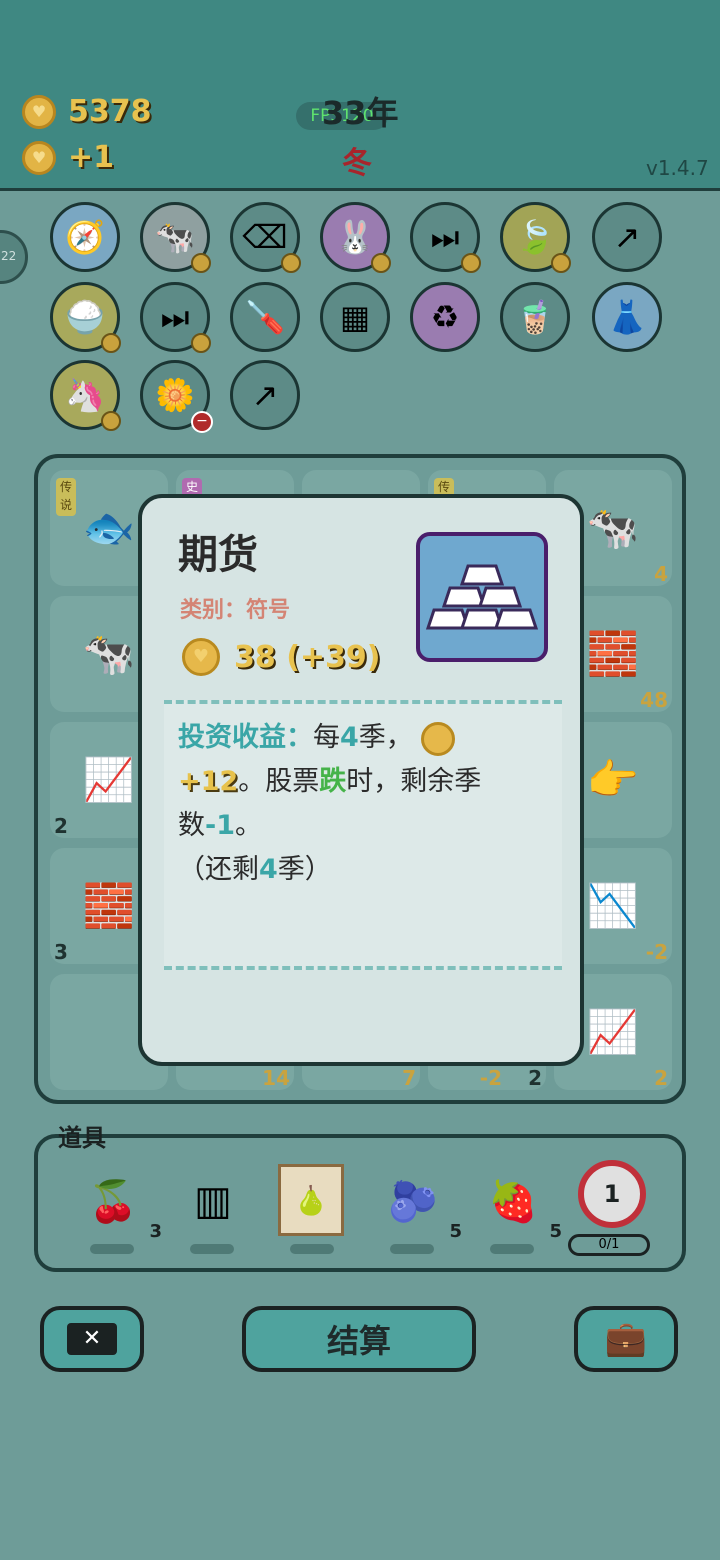 The image size is (720, 1560). What do you see at coordinates (613, 779) in the screenshot?
I see `pointing-hand-icon: 👉` at bounding box center [613, 779].